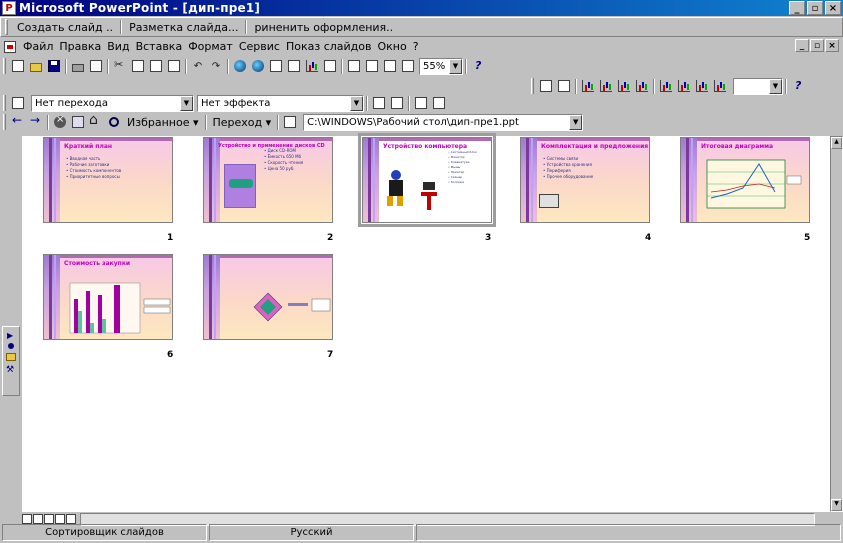 The image size is (843, 543). I want to click on transition-effect-select: Нет перехода ▼, so click(112, 103).